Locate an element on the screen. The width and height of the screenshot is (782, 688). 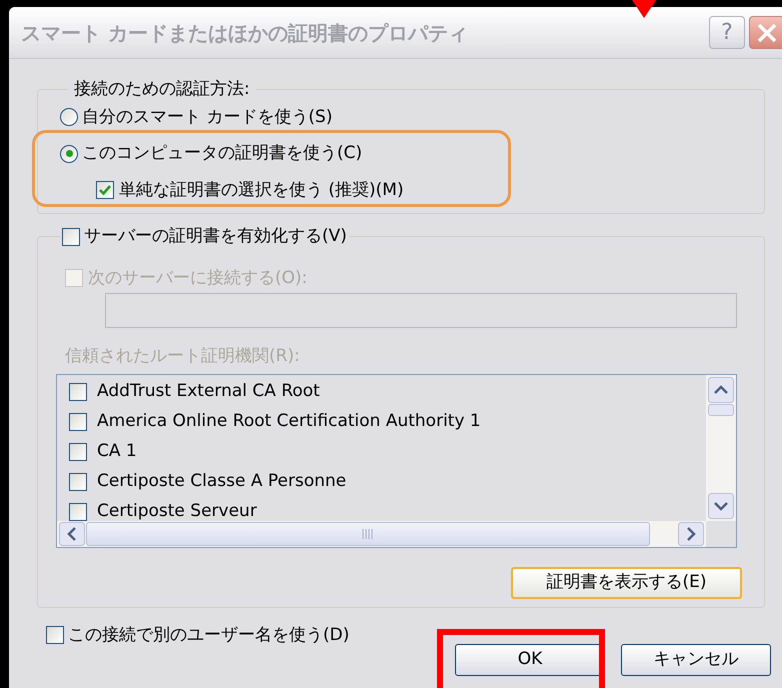
grip-icon is located at coordinates (368, 533).